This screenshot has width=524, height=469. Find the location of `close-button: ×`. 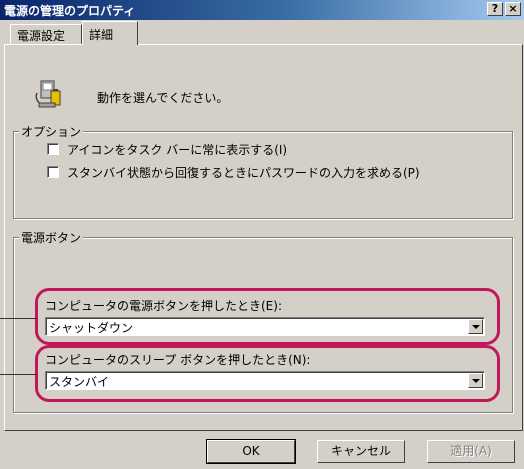

close-button: × is located at coordinates (513, 9).